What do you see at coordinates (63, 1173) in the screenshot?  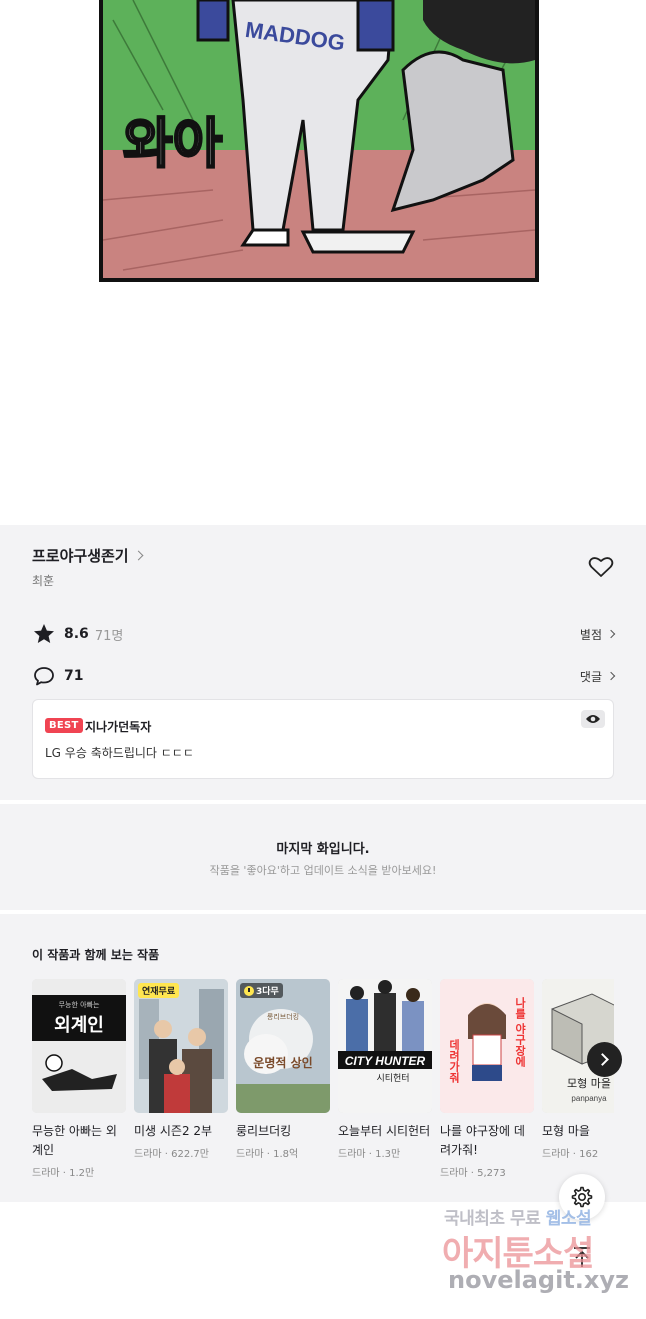 I see `card-meta: 드라마 · 1.2만` at bounding box center [63, 1173].